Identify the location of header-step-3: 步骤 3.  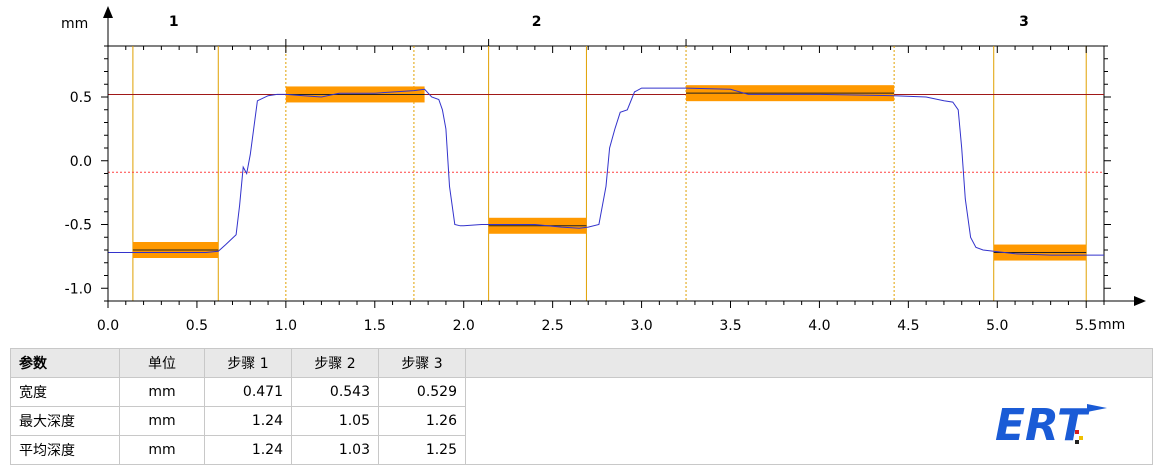
(422, 363).